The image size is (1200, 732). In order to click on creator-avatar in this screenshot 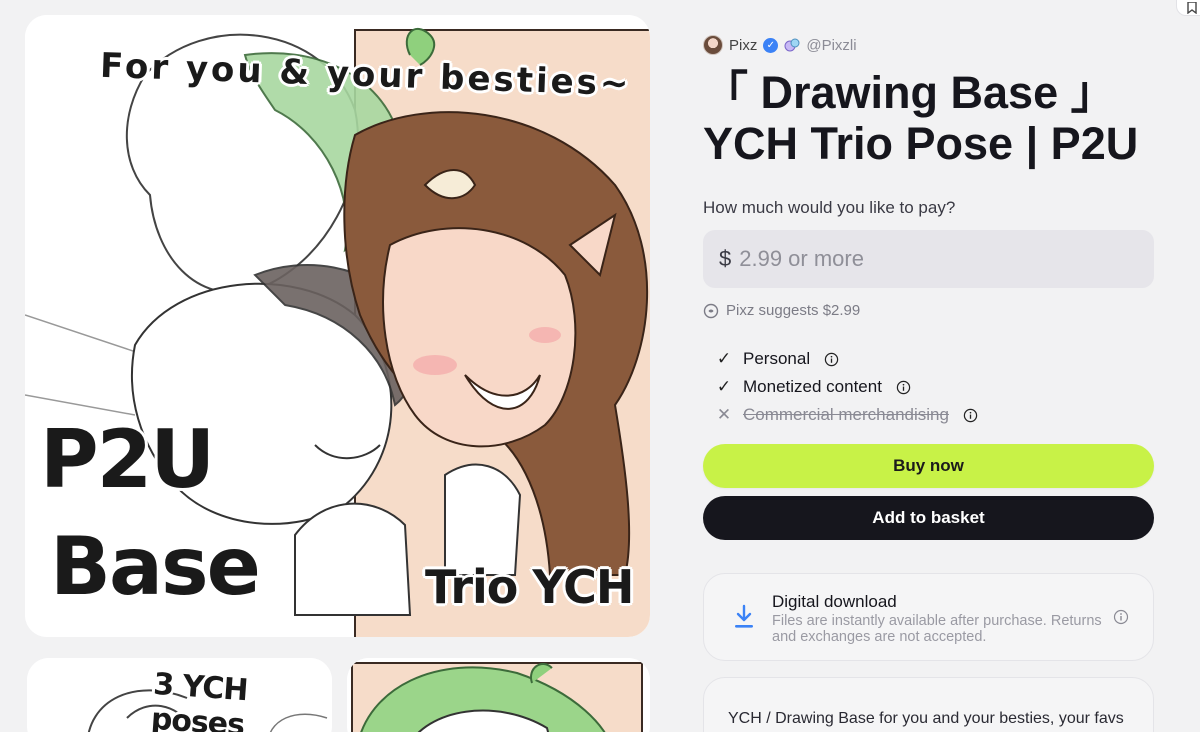, I will do `click(713, 45)`.